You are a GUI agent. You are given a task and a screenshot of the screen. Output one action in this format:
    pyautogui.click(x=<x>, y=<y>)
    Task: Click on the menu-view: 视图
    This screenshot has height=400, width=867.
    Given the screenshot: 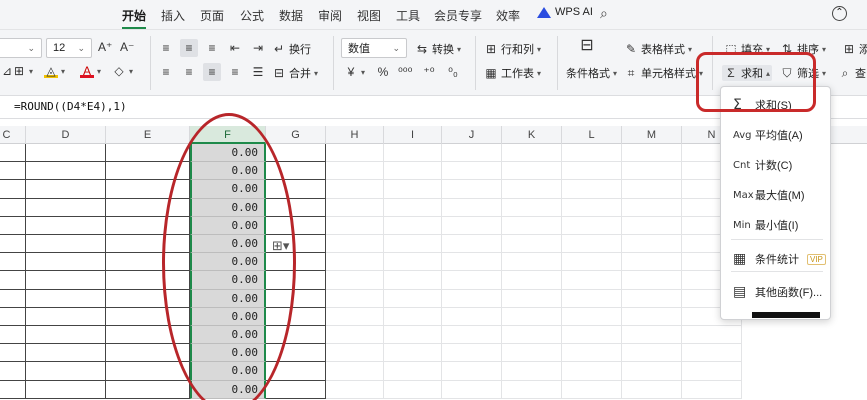 What is the action you would take?
    pyautogui.click(x=369, y=15)
    